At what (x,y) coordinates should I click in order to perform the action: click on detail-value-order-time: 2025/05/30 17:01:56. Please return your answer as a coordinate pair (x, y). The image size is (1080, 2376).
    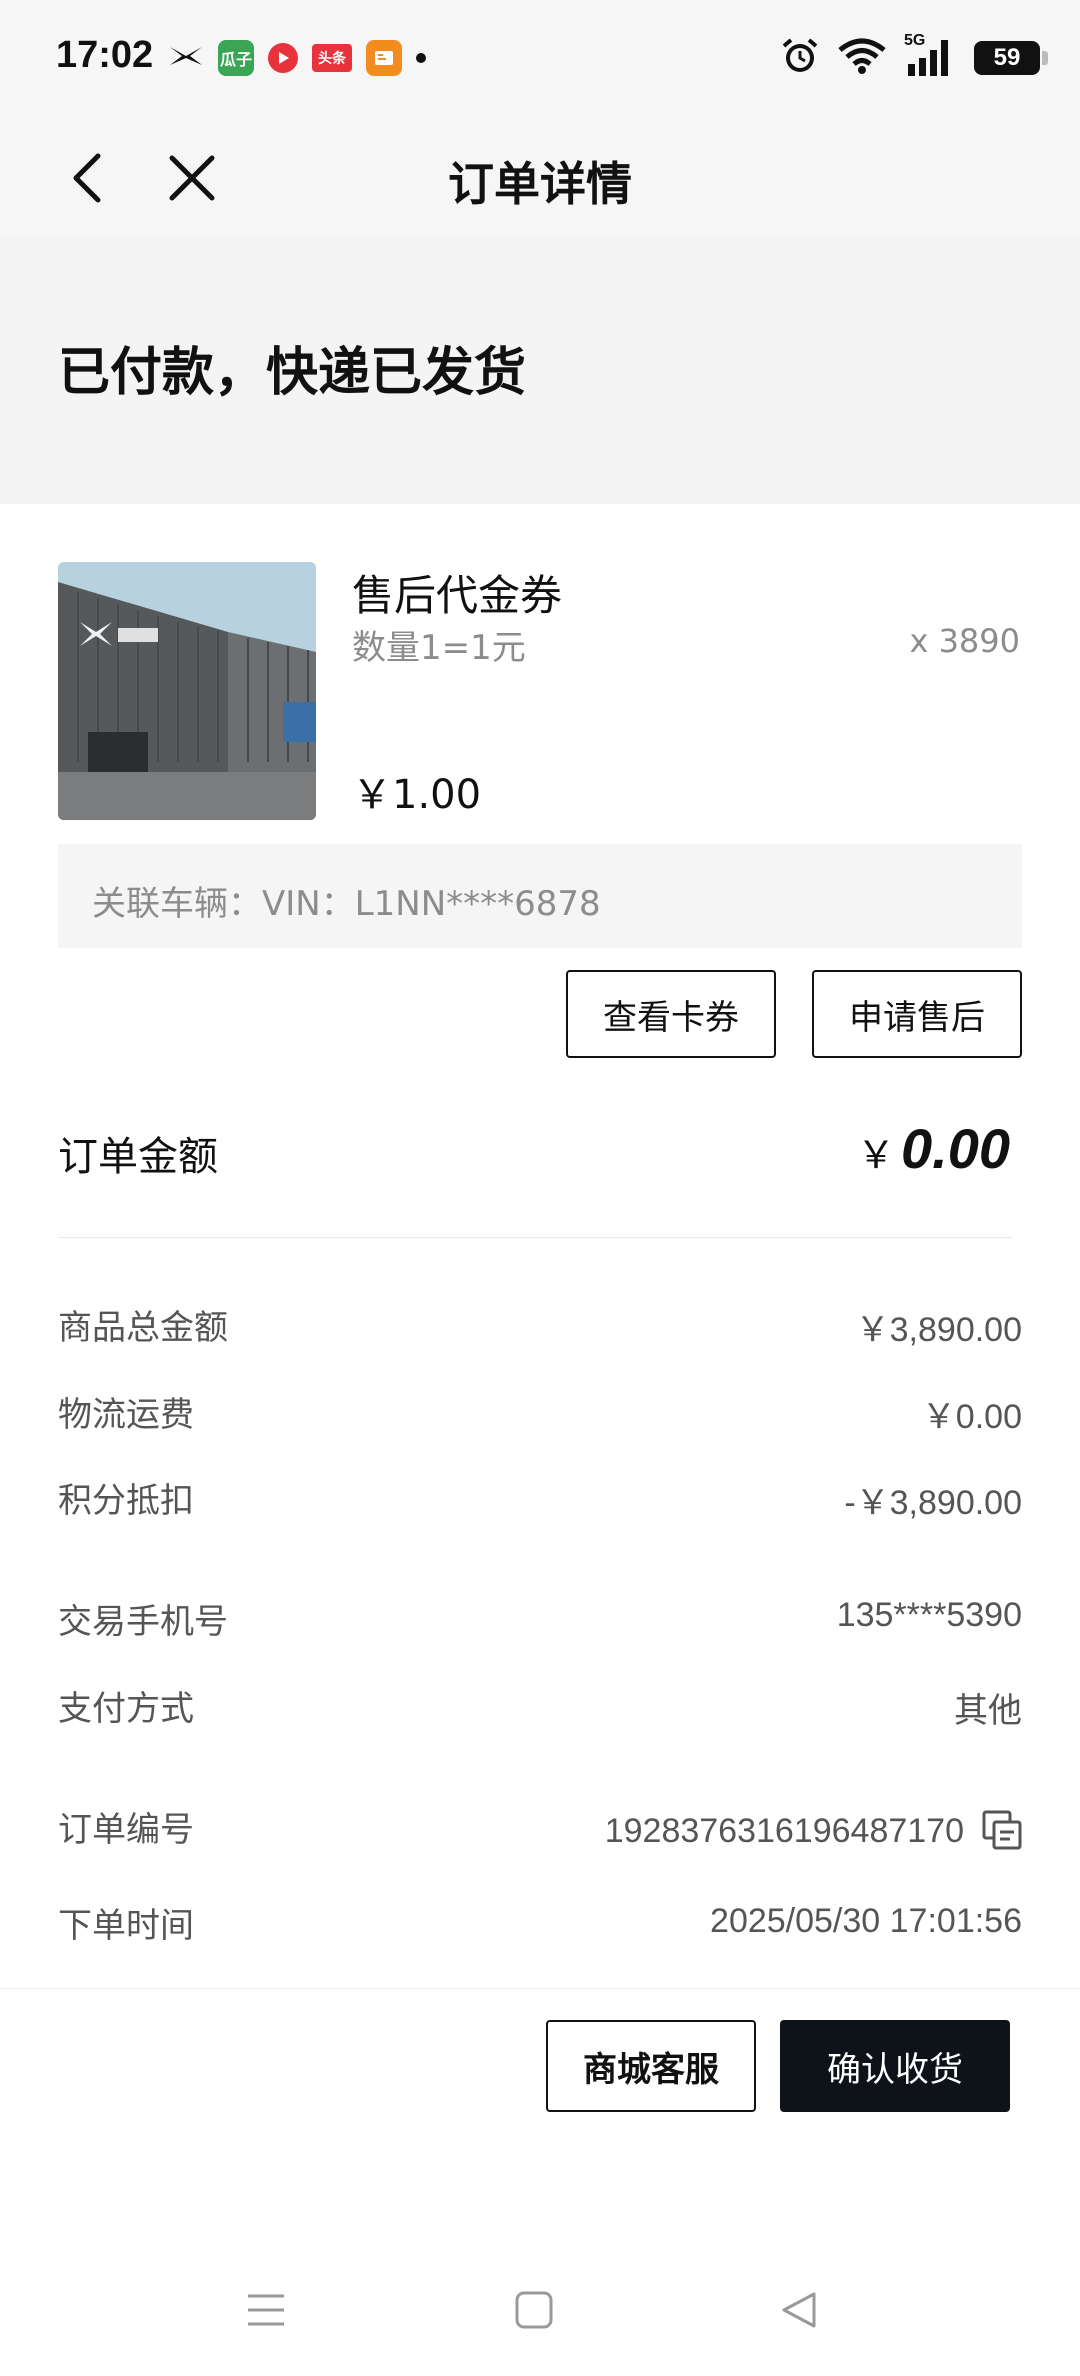
    Looking at the image, I should click on (866, 1921).